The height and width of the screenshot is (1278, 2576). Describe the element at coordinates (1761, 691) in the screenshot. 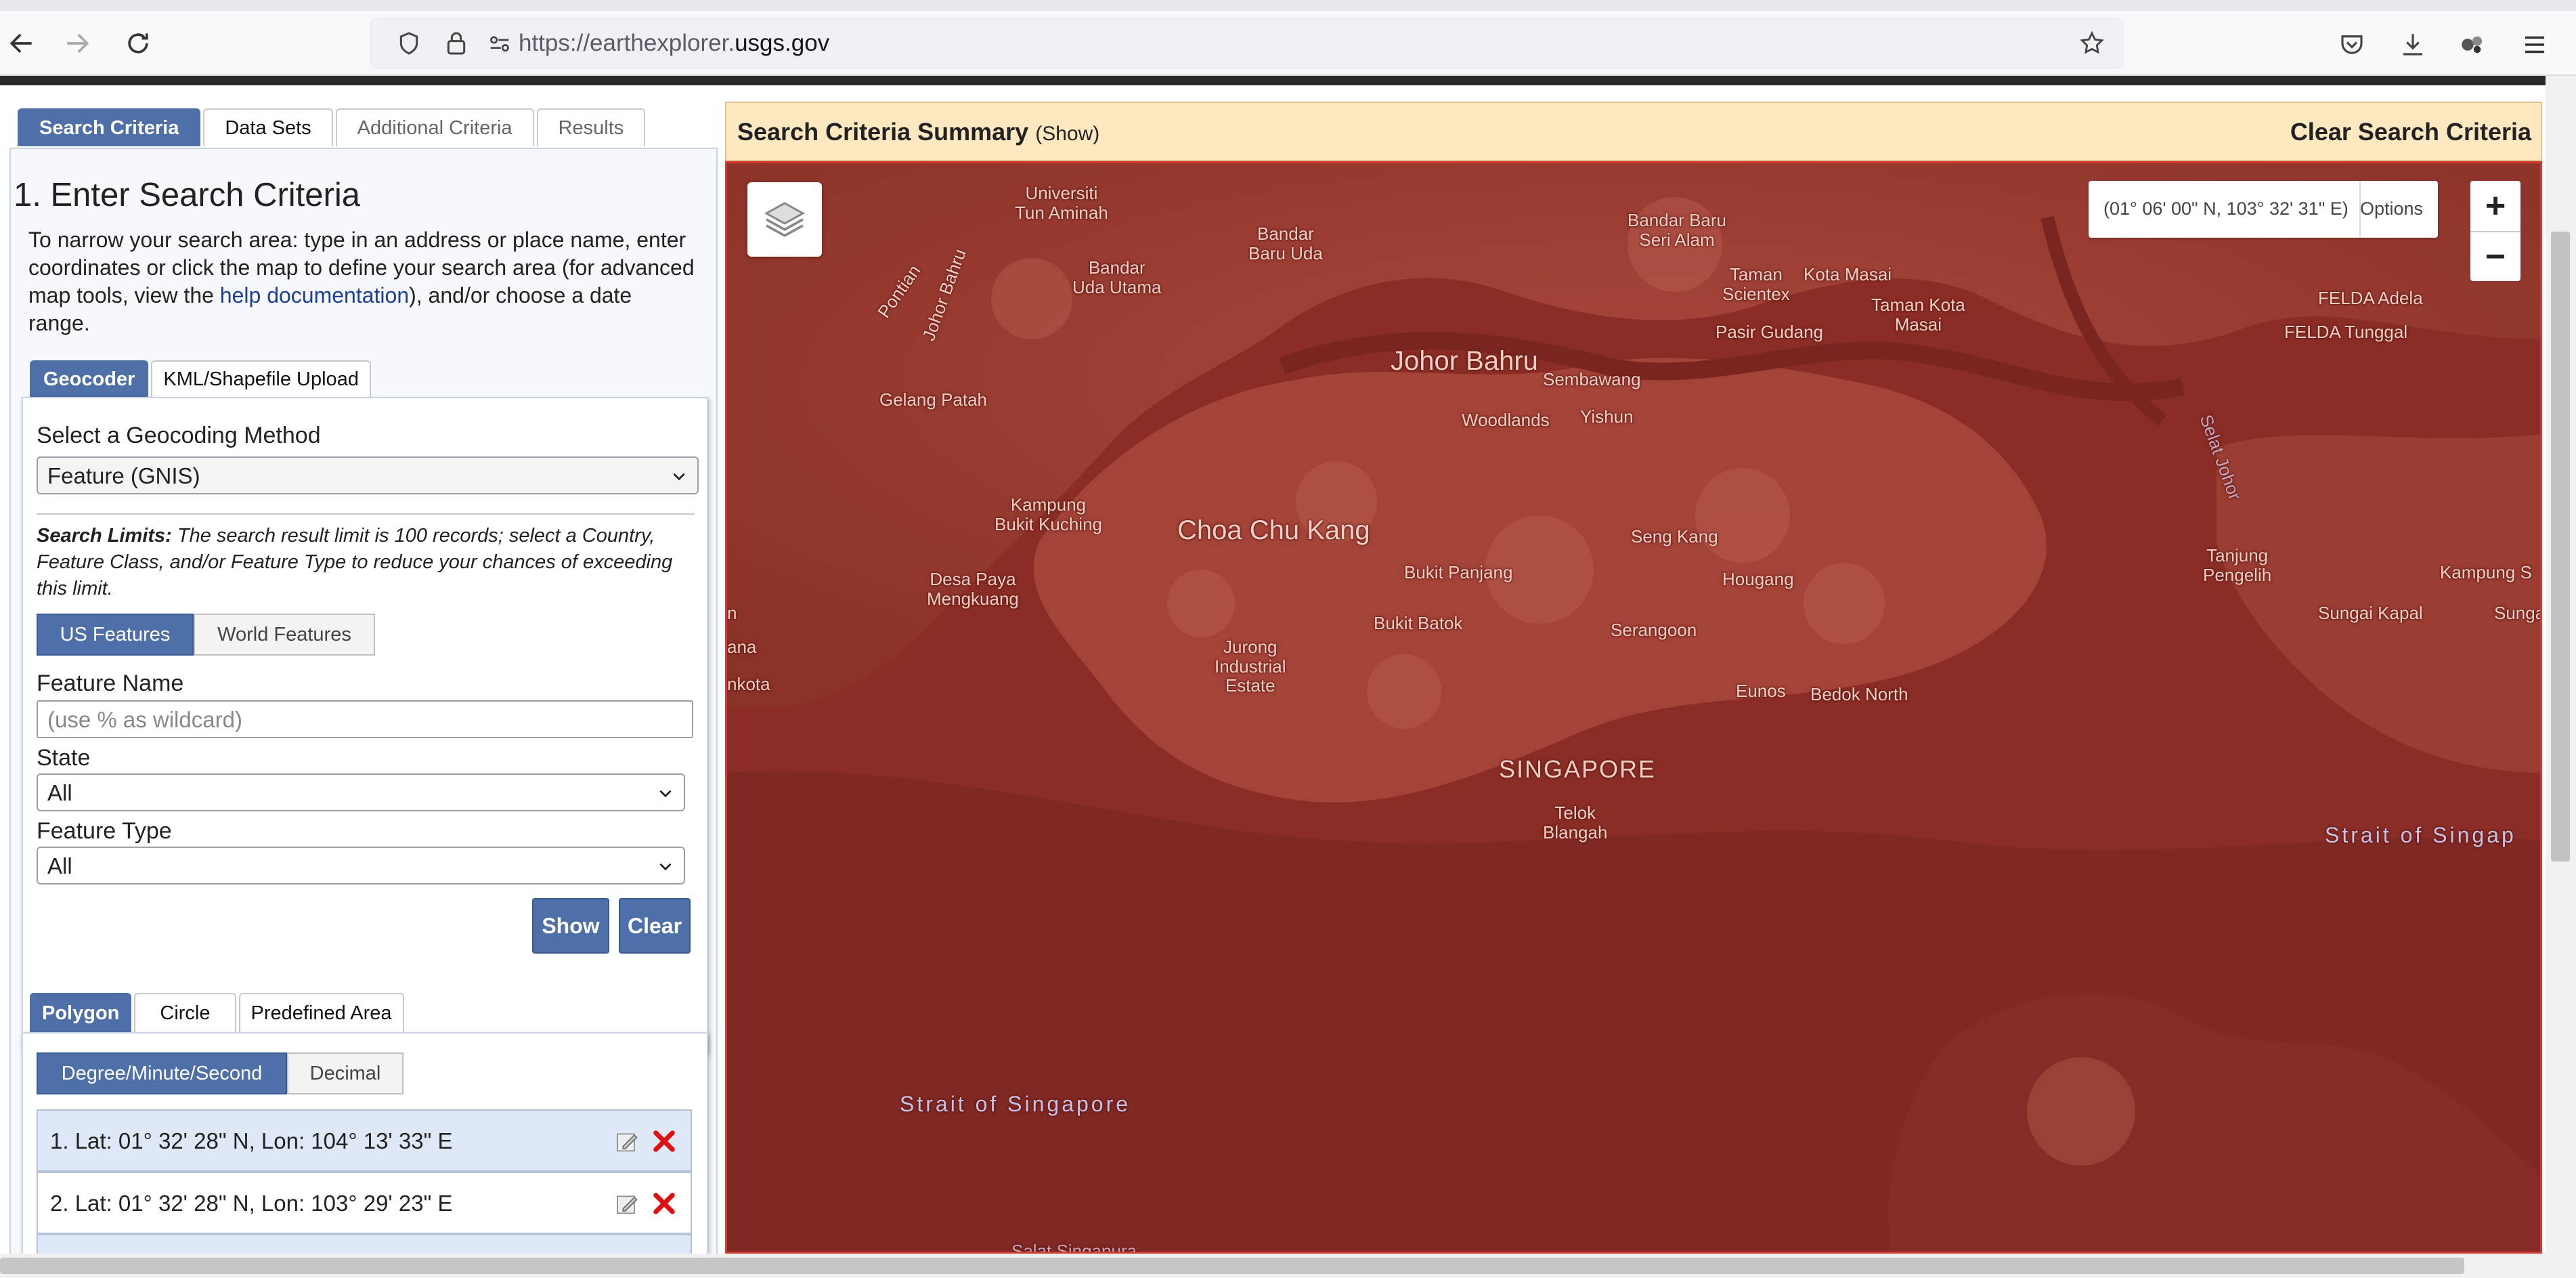

I see `map-label: Eunos` at that location.